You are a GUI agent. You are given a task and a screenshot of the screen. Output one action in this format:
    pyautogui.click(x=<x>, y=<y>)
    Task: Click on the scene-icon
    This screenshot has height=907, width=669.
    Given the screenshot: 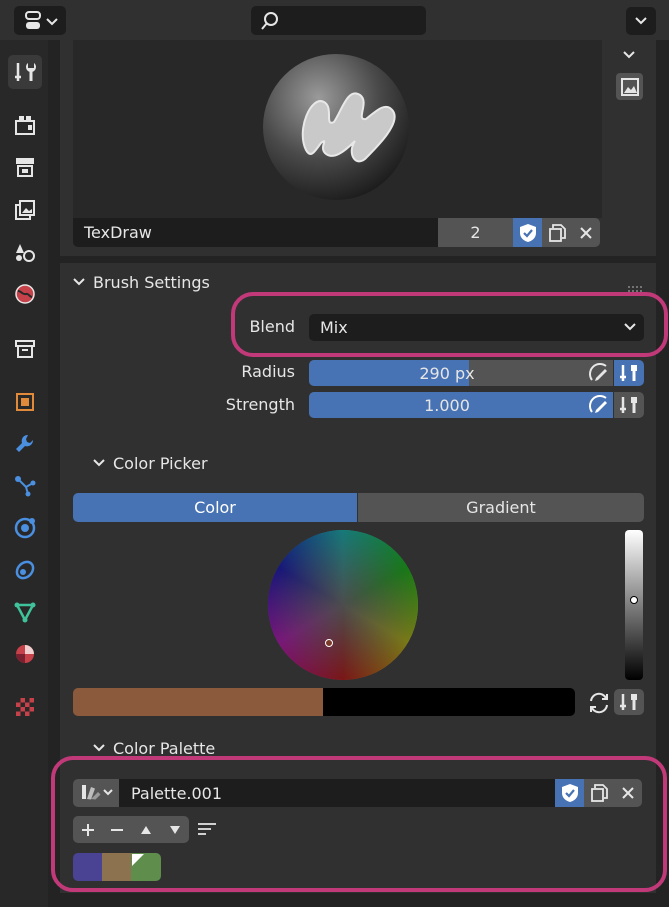 What is the action you would take?
    pyautogui.click(x=25, y=253)
    